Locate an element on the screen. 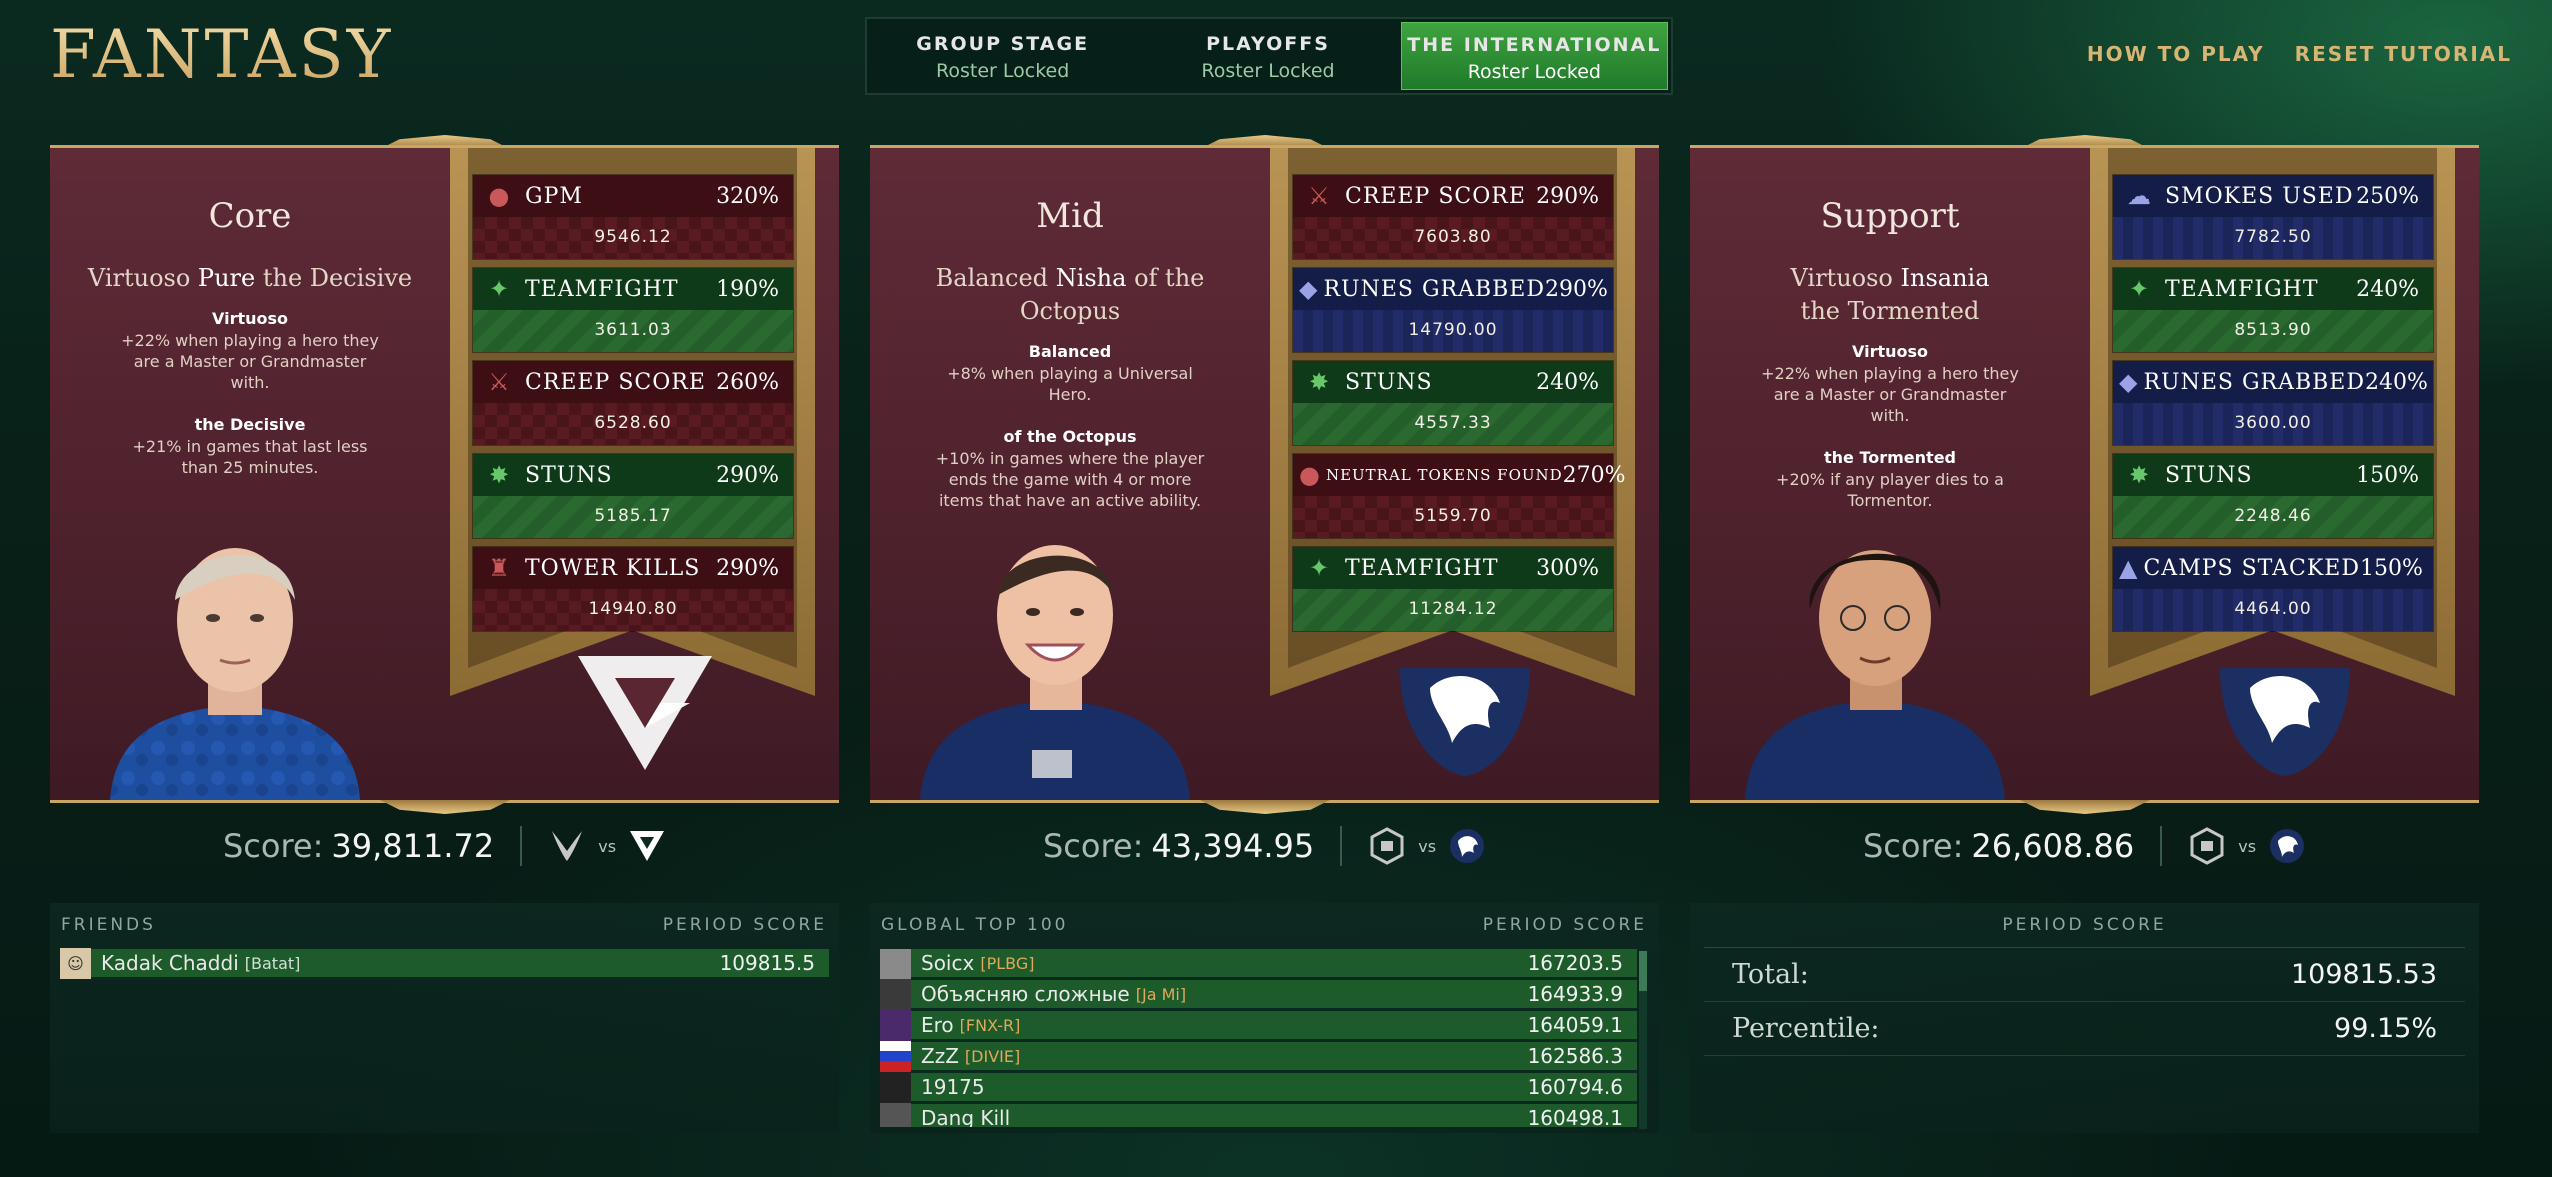  smoke-icon: ☁ is located at coordinates (2139, 196).